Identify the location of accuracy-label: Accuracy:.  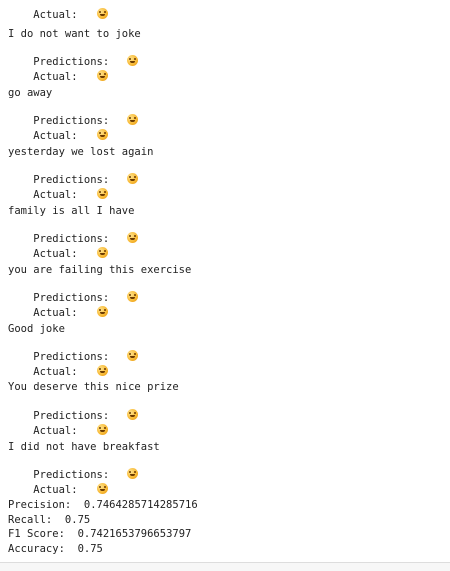
(36, 549).